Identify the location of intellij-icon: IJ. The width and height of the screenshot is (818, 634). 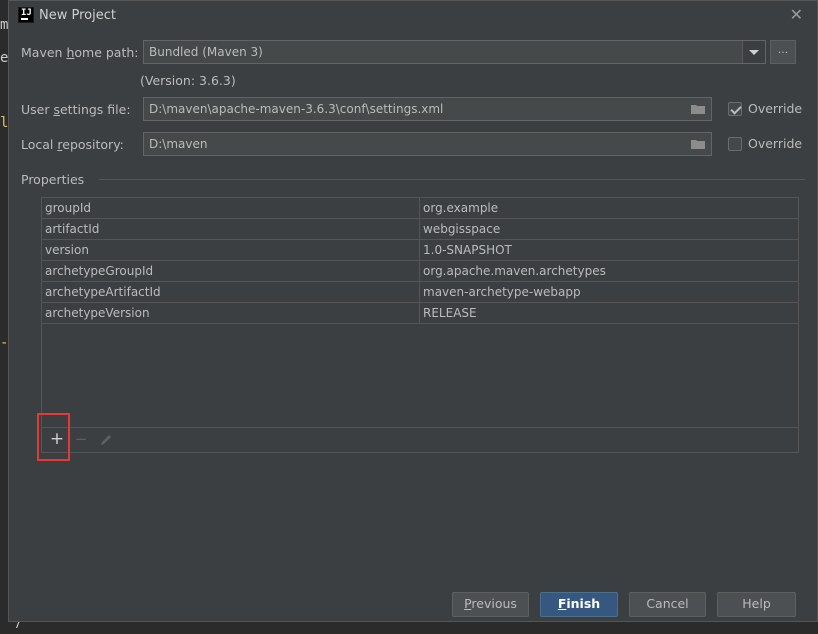
(26, 15).